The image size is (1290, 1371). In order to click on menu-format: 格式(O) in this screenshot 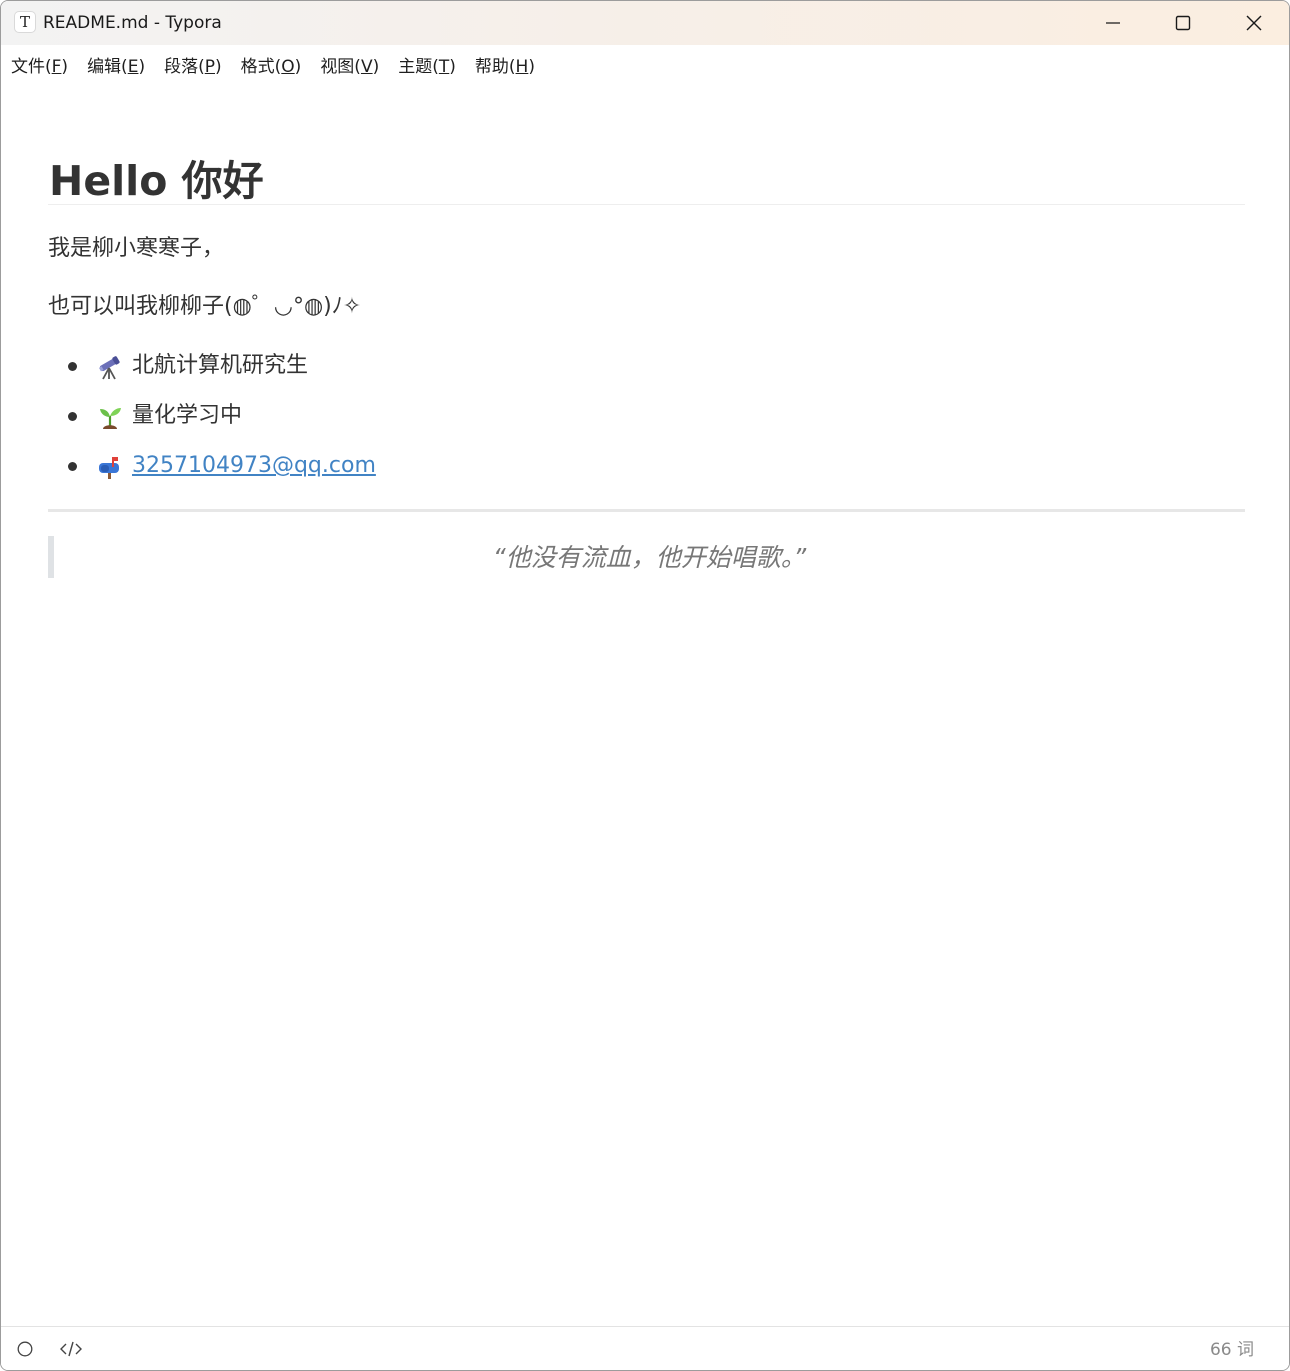, I will do `click(271, 67)`.